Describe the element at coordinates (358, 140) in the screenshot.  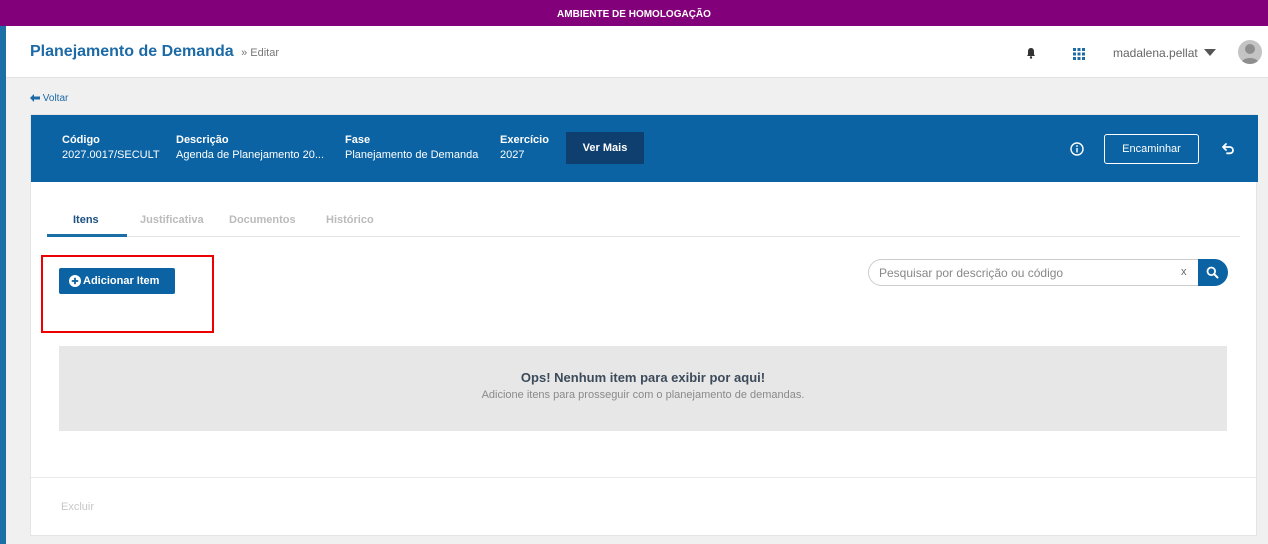
I see `fase-label: Fase` at that location.